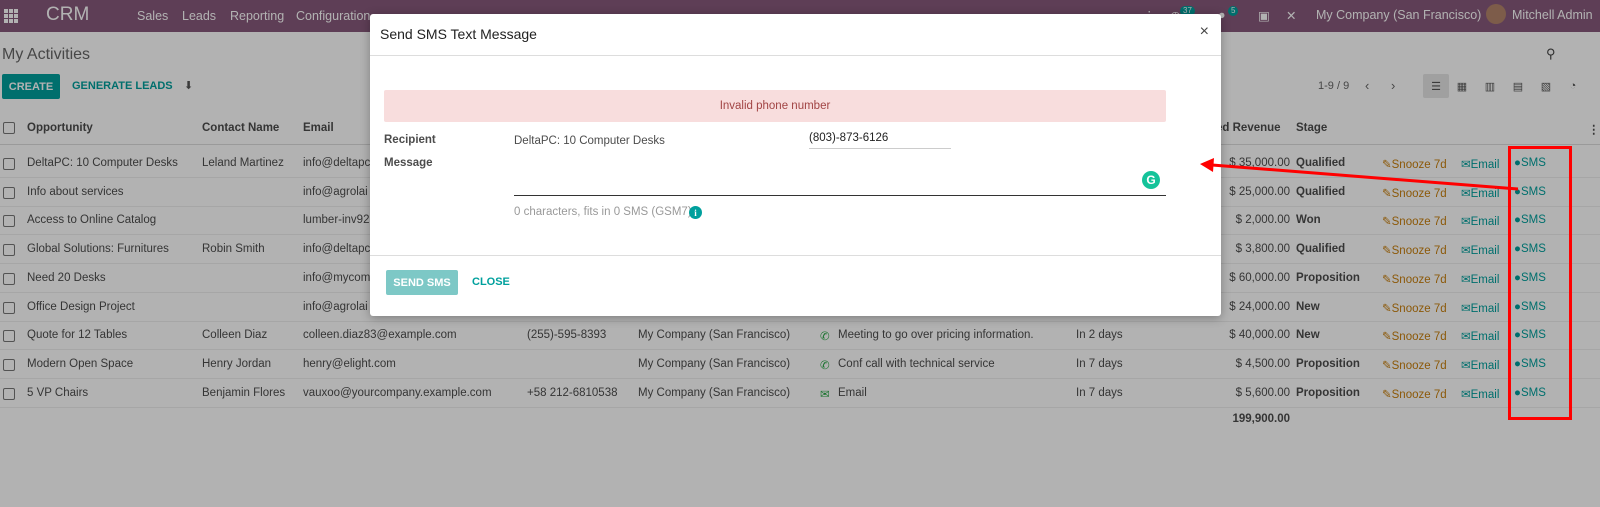 This screenshot has height=507, width=1600. What do you see at coordinates (1359, 174) in the screenshot?
I see `annotation-arrow` at bounding box center [1359, 174].